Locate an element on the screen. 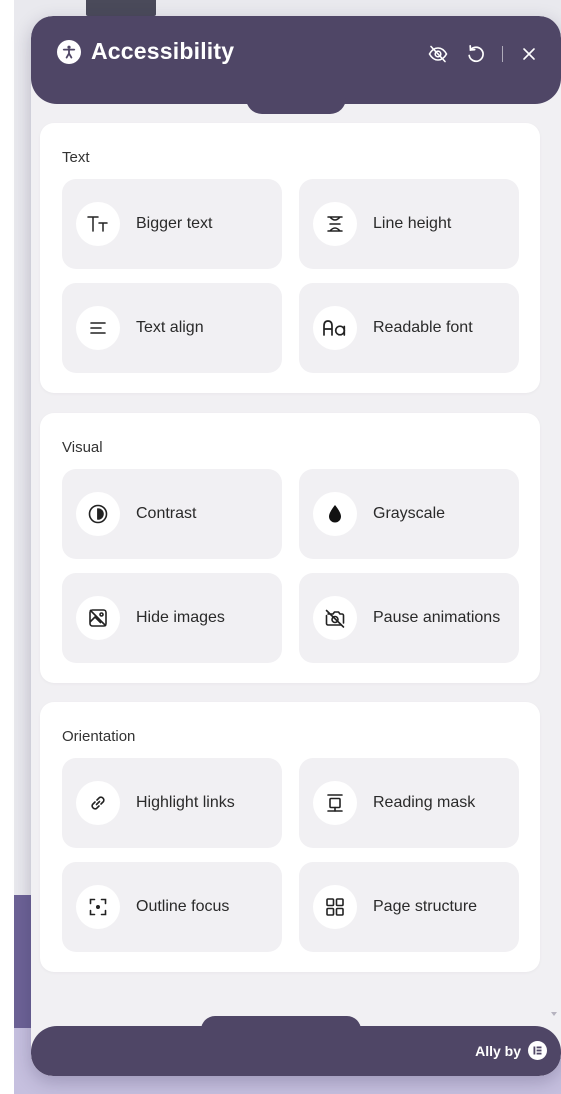  contrast-button: Contrast is located at coordinates (172, 514).